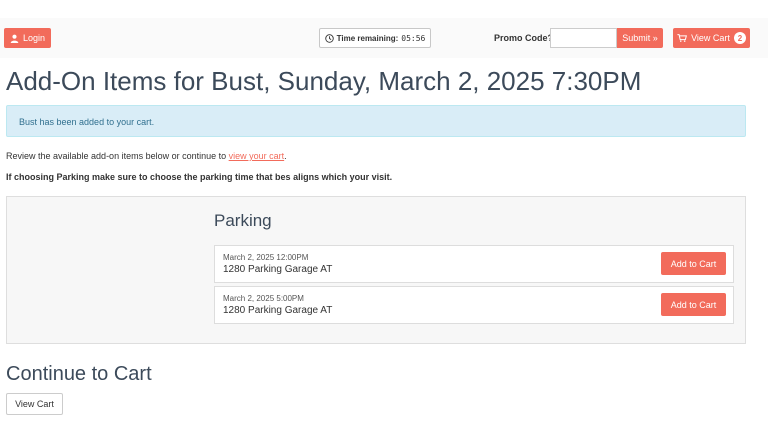 The image size is (768, 430). I want to click on user-icon, so click(14, 38).